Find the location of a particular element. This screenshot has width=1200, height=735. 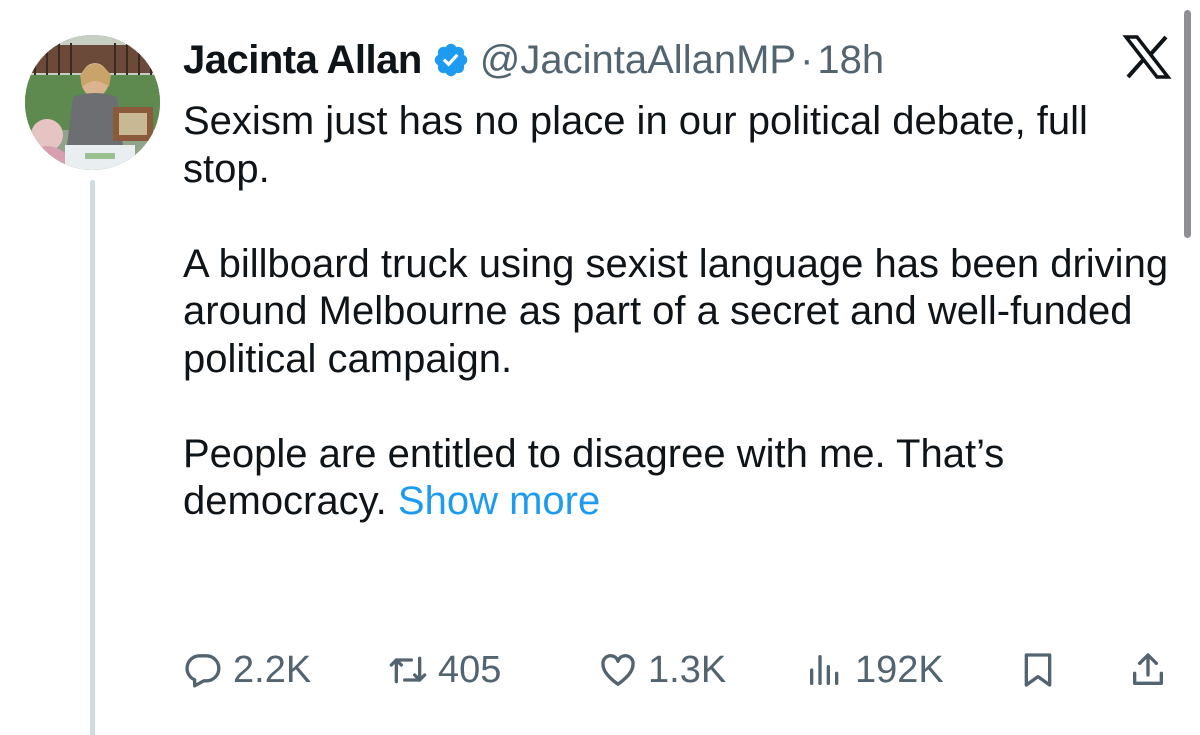

reply-button: 2.2K is located at coordinates (247, 670).